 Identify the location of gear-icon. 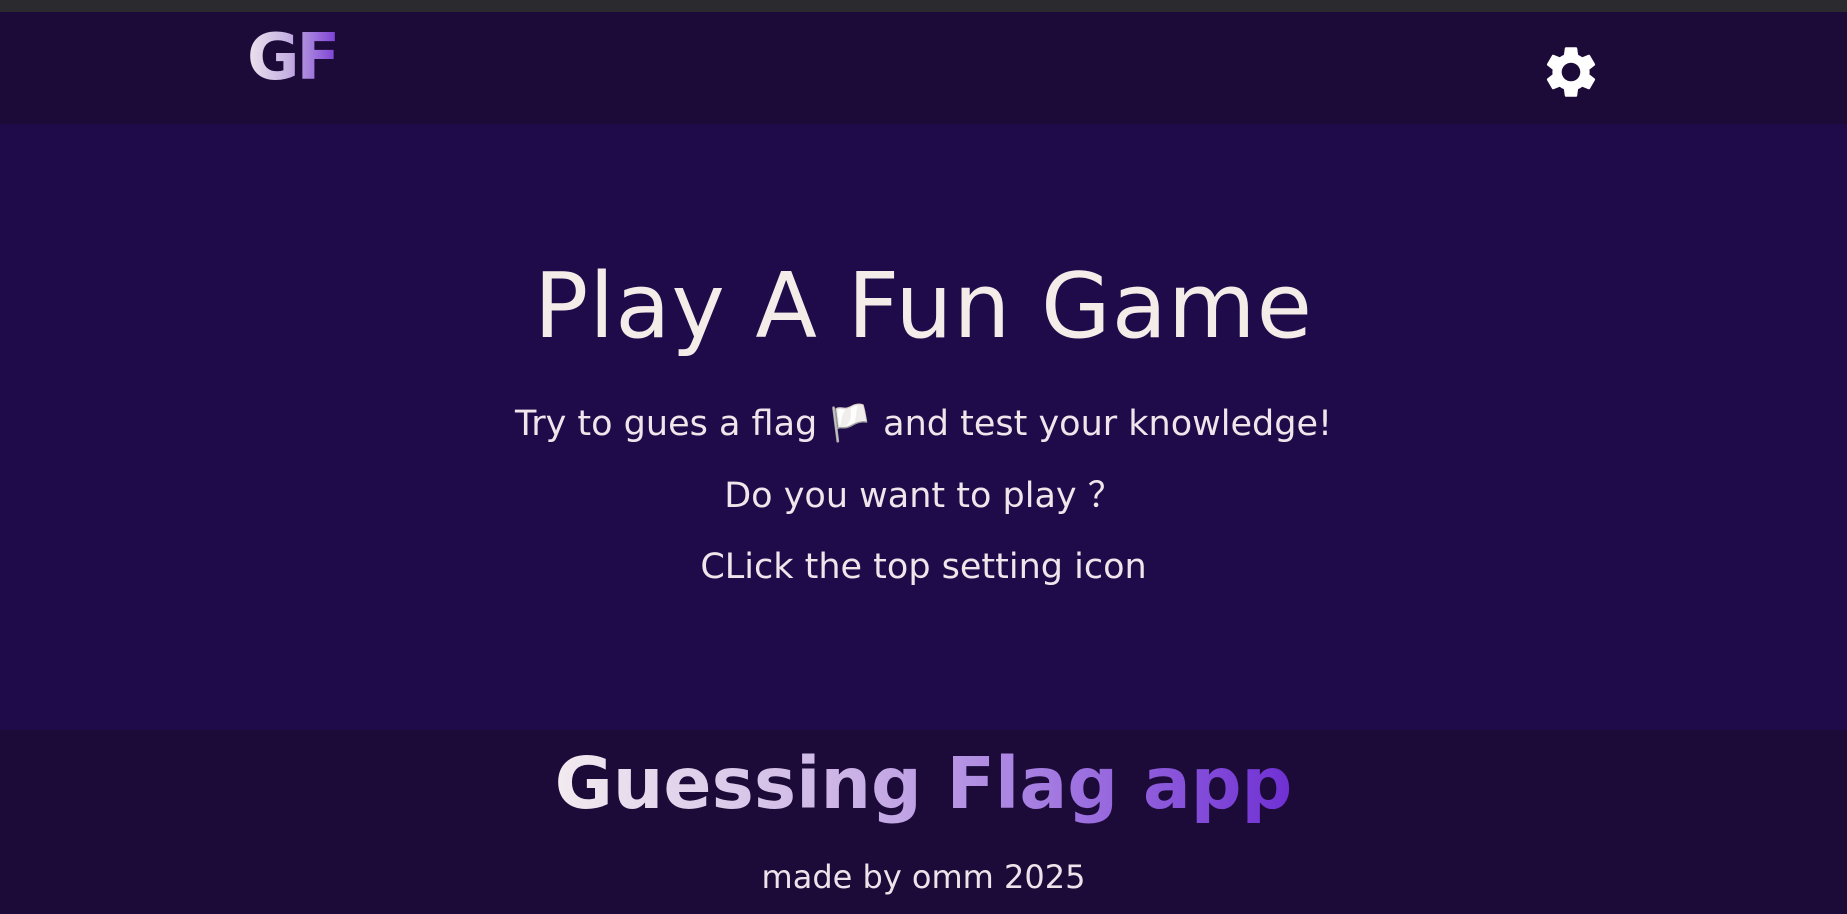
(1571, 72).